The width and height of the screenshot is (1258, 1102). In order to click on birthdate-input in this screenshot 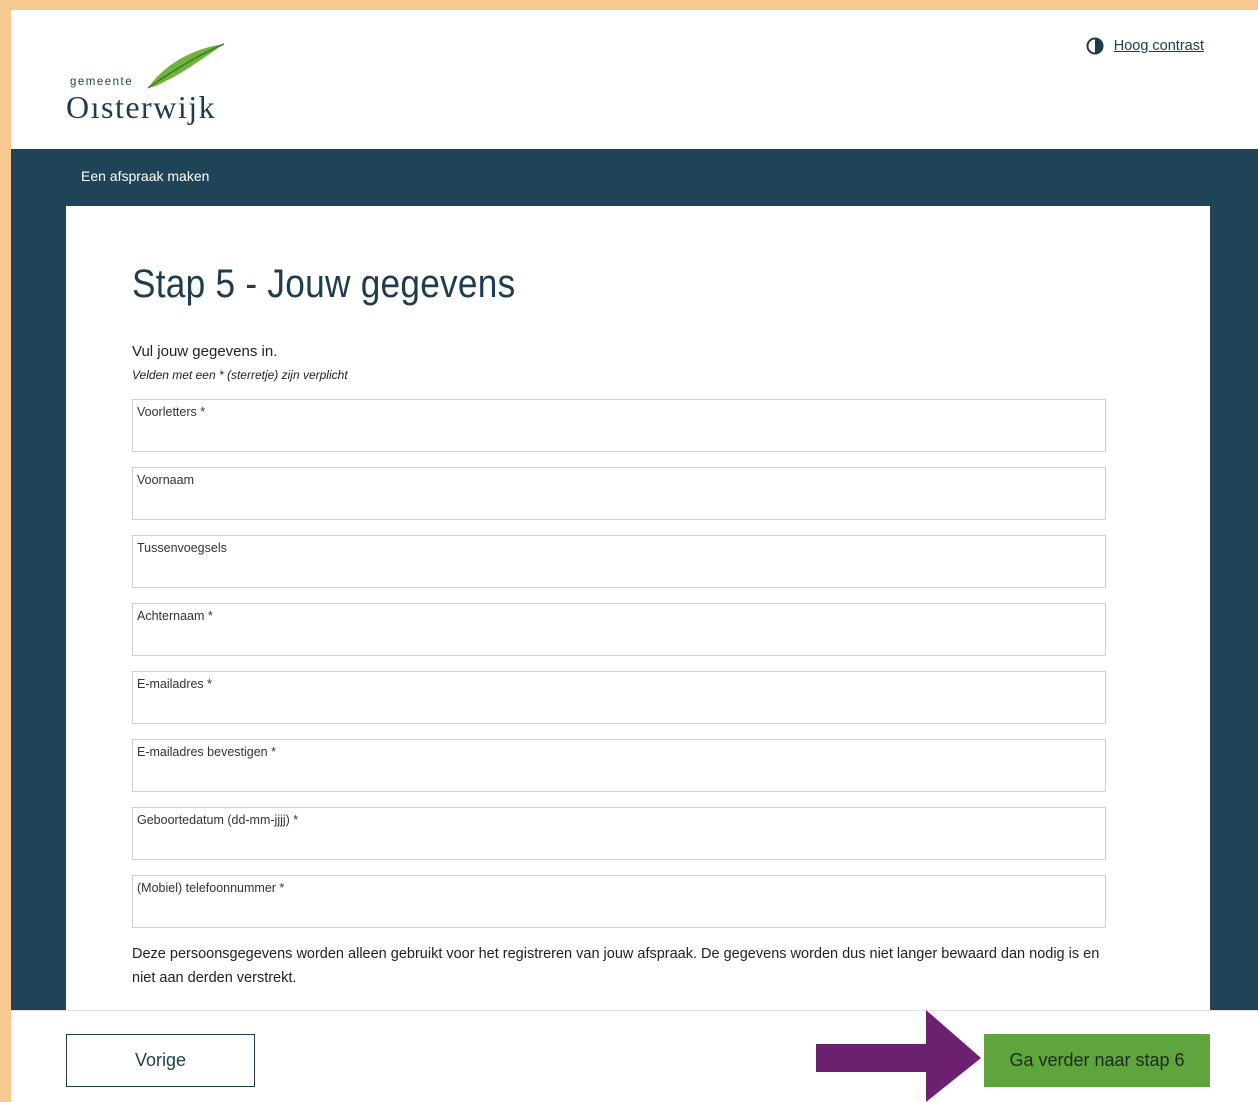, I will do `click(619, 844)`.